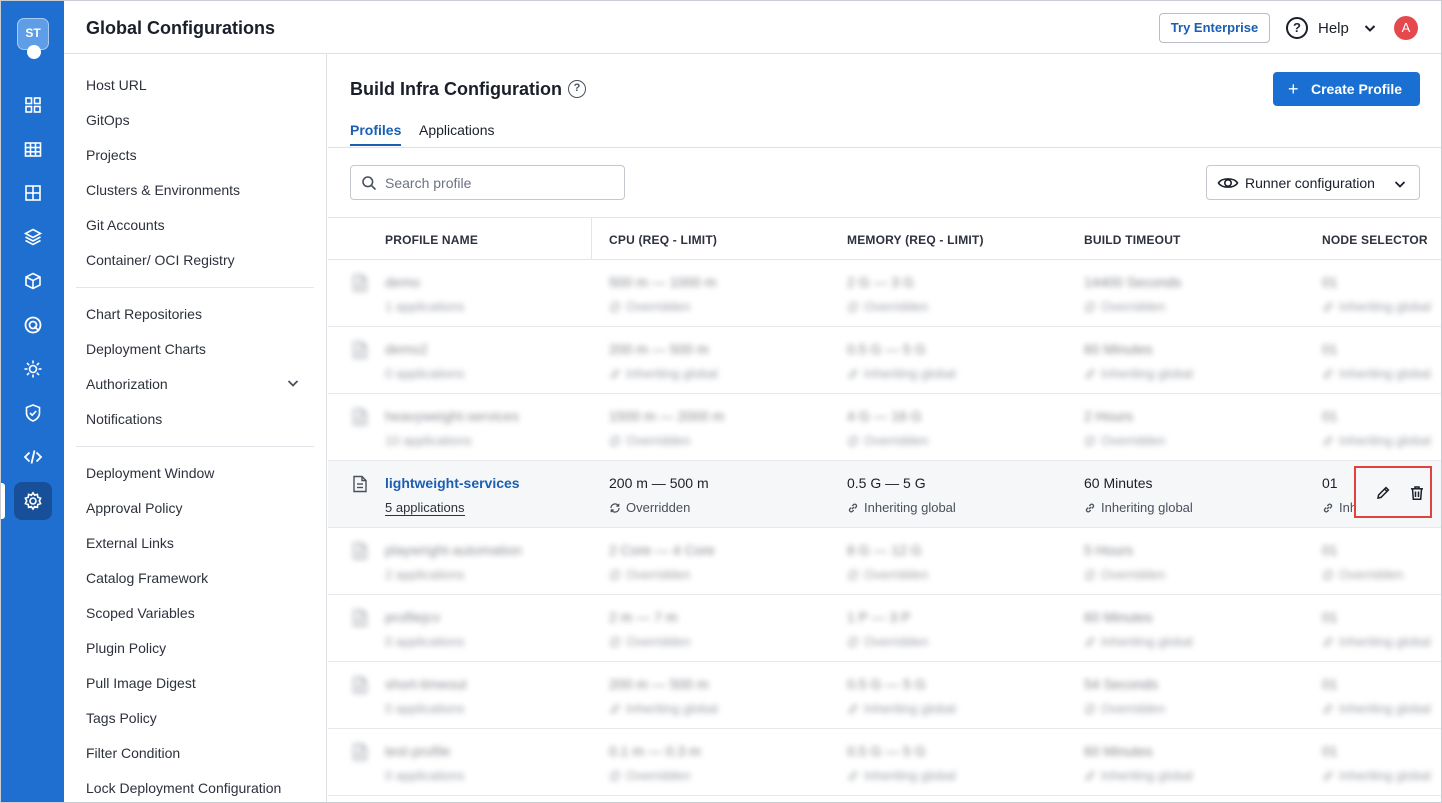 The height and width of the screenshot is (803, 1442). I want to click on nav-item-scoped-variables: Scoped Variables, so click(140, 613).